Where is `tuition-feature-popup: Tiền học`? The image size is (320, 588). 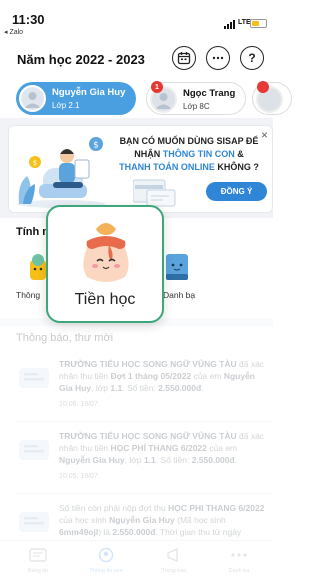
tuition-feature-popup: Tiền học is located at coordinates (105, 264).